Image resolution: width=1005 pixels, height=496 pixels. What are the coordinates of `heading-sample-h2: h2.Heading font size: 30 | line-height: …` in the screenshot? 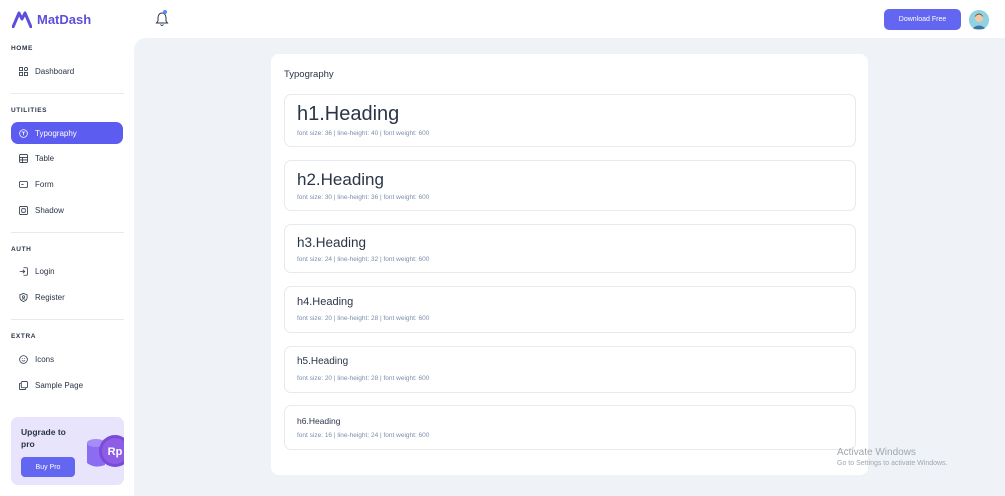 It's located at (570, 185).